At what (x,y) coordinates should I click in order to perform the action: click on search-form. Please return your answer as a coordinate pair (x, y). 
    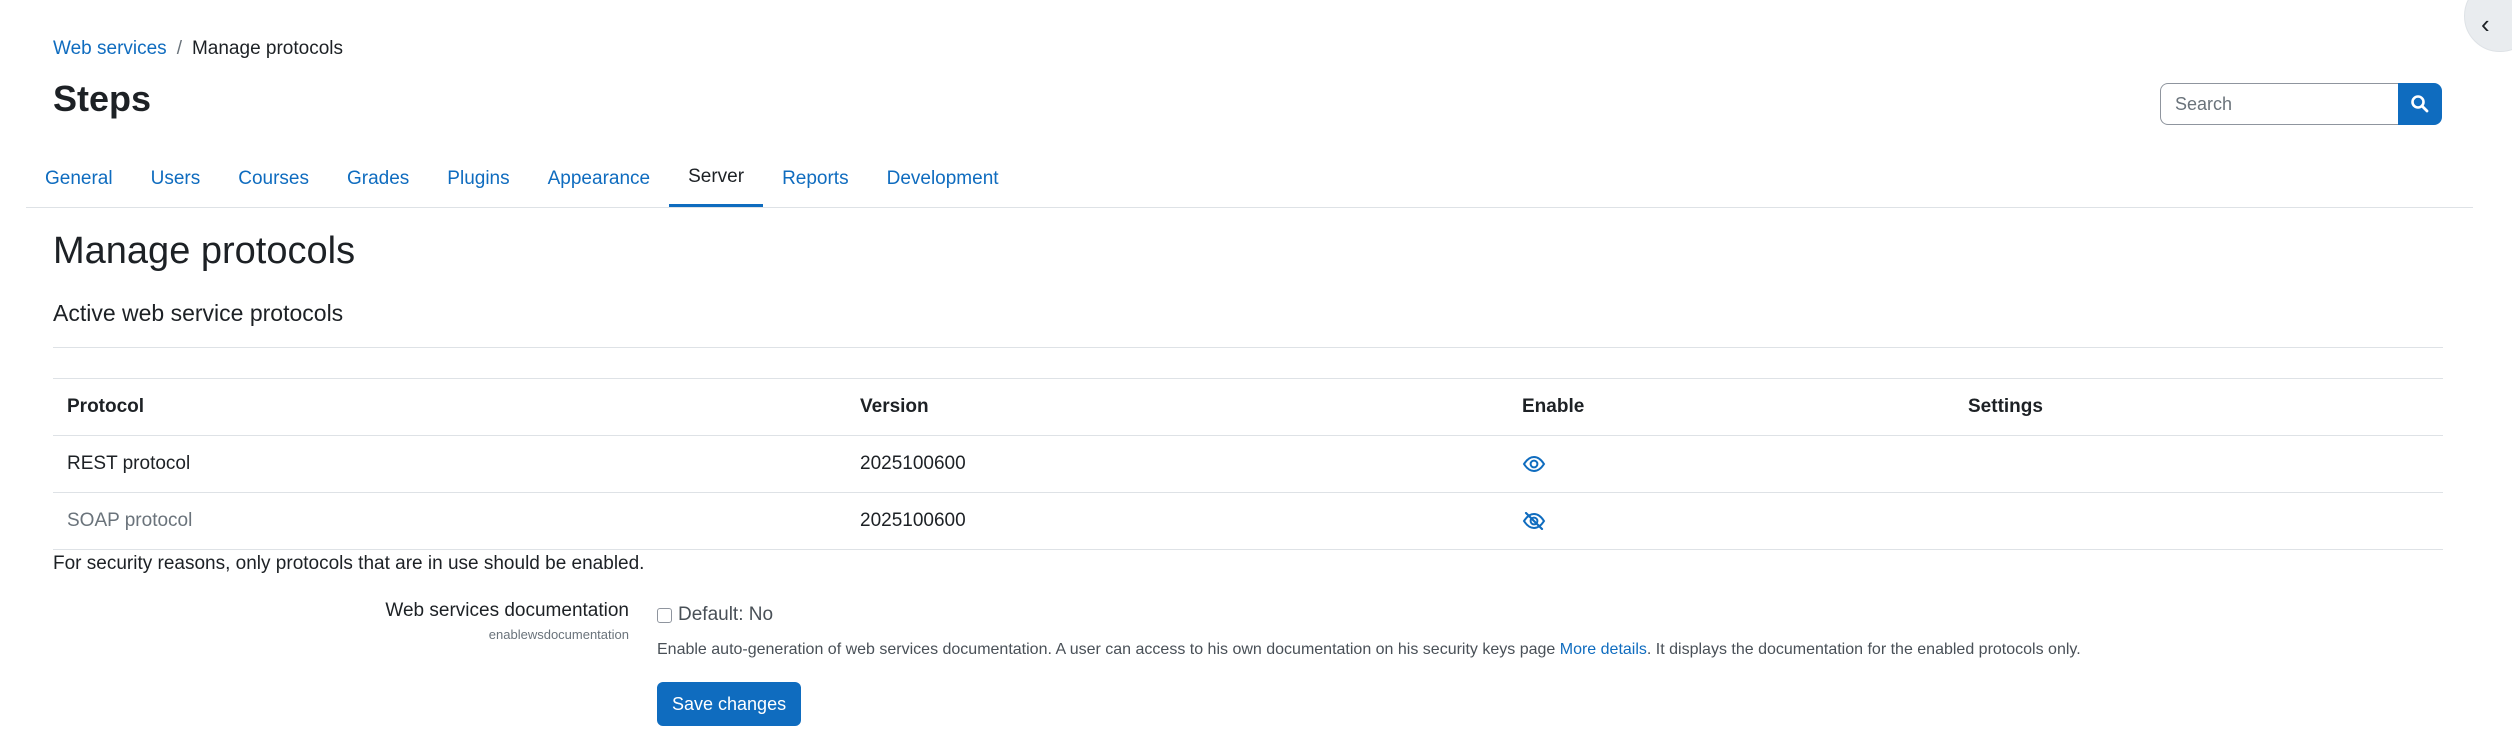
    Looking at the image, I should click on (2301, 105).